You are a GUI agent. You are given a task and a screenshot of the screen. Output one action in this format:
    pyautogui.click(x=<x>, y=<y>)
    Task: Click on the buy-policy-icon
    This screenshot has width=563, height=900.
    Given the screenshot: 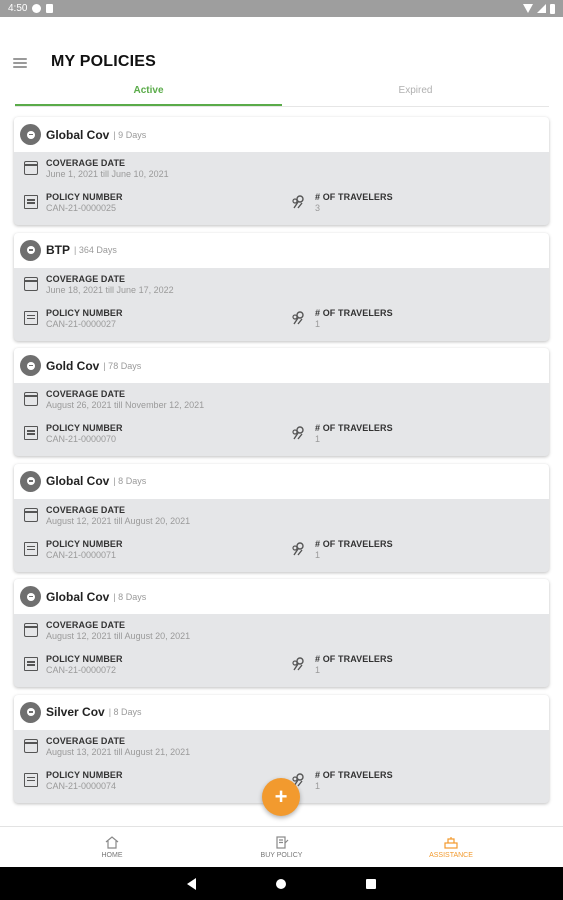 What is the action you would take?
    pyautogui.click(x=281, y=842)
    